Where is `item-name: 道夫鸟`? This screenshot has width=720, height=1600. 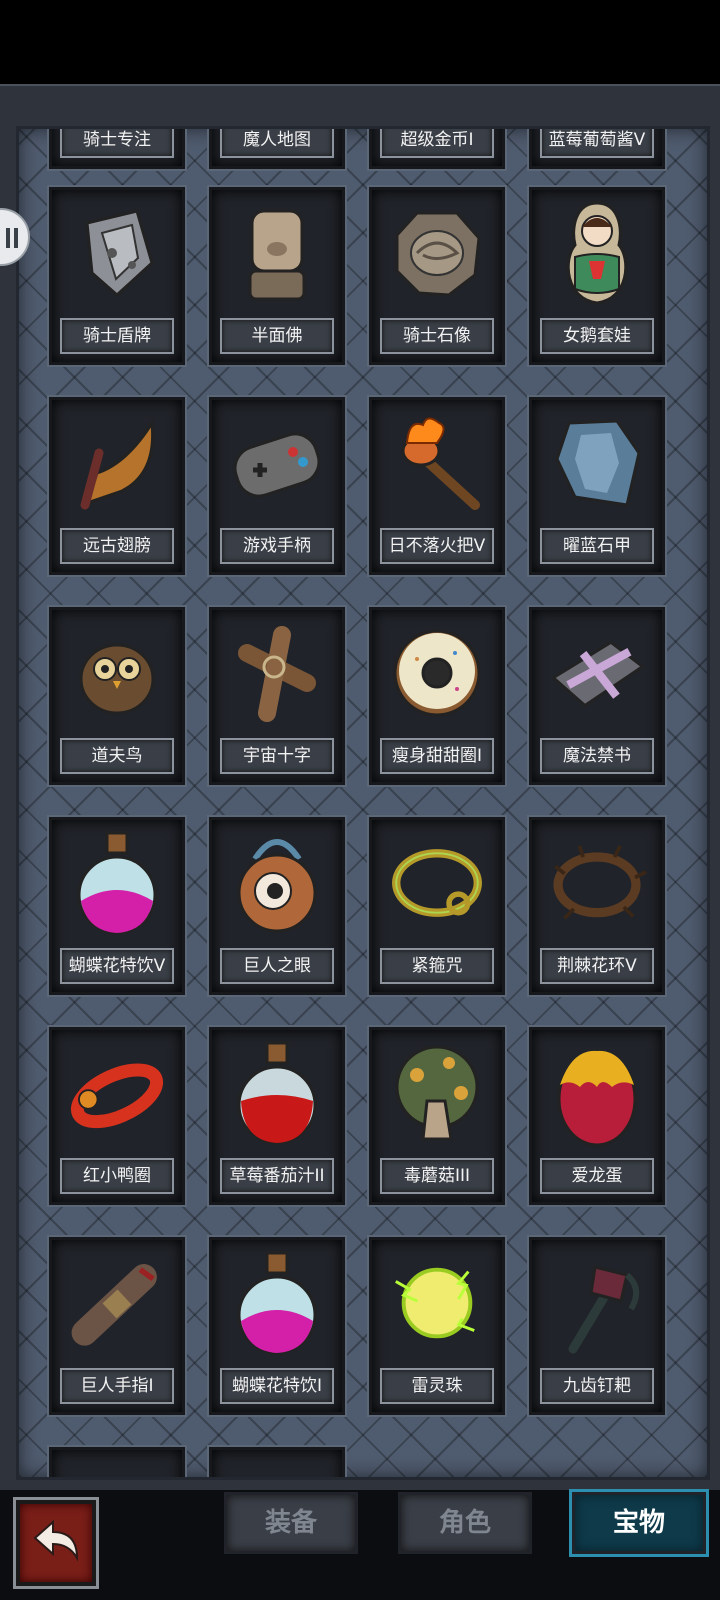
item-name: 道夫鸟 is located at coordinates (117, 756).